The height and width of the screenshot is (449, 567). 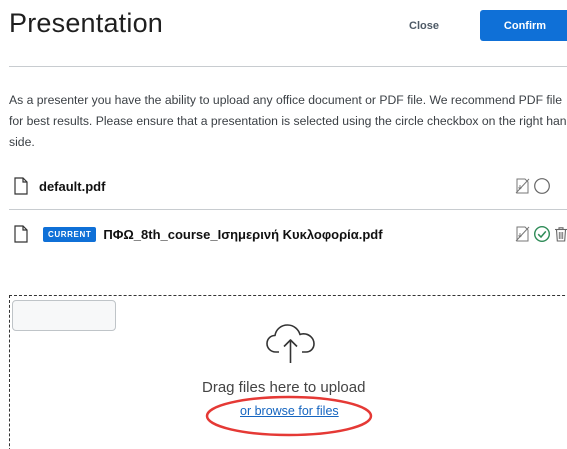 I want to click on dropzone-instructions: Drag files here to upload, so click(x=284, y=387).